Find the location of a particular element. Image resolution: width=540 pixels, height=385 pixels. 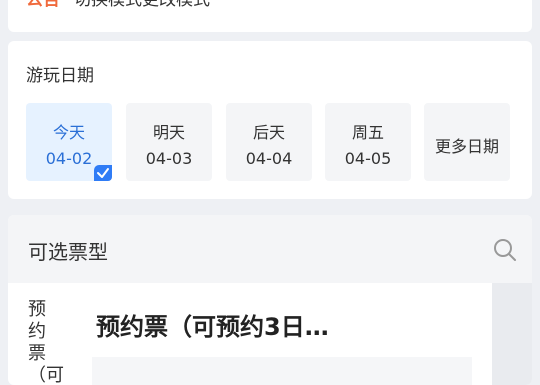

ticket-detail-box is located at coordinates (282, 371).